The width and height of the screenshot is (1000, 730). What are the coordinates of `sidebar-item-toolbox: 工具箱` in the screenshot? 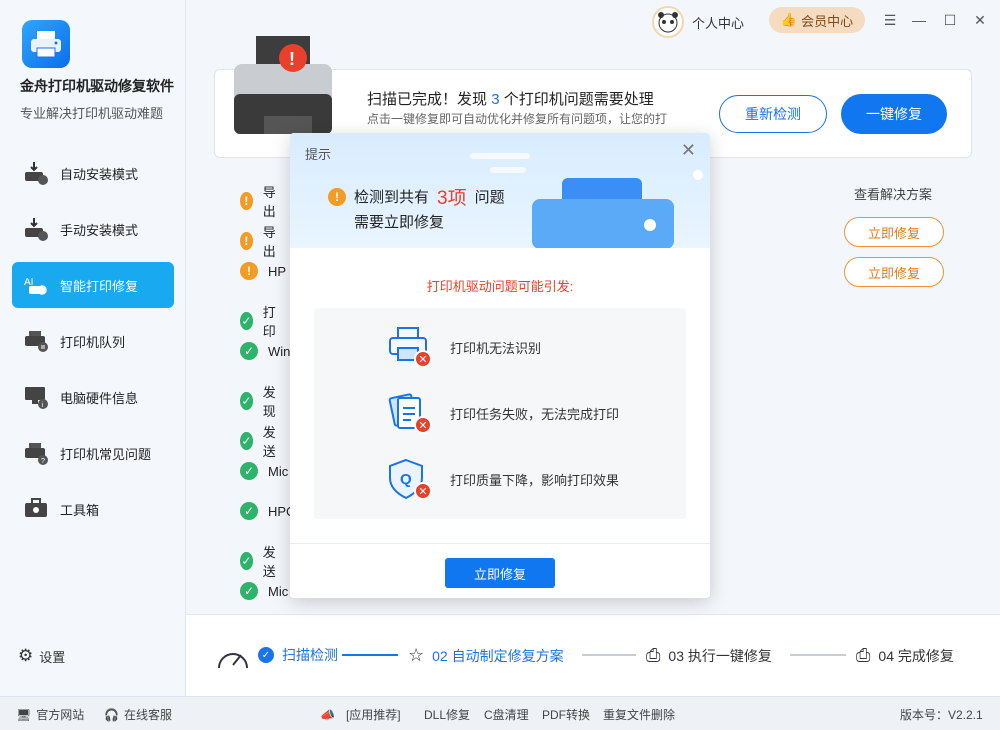 It's located at (93, 509).